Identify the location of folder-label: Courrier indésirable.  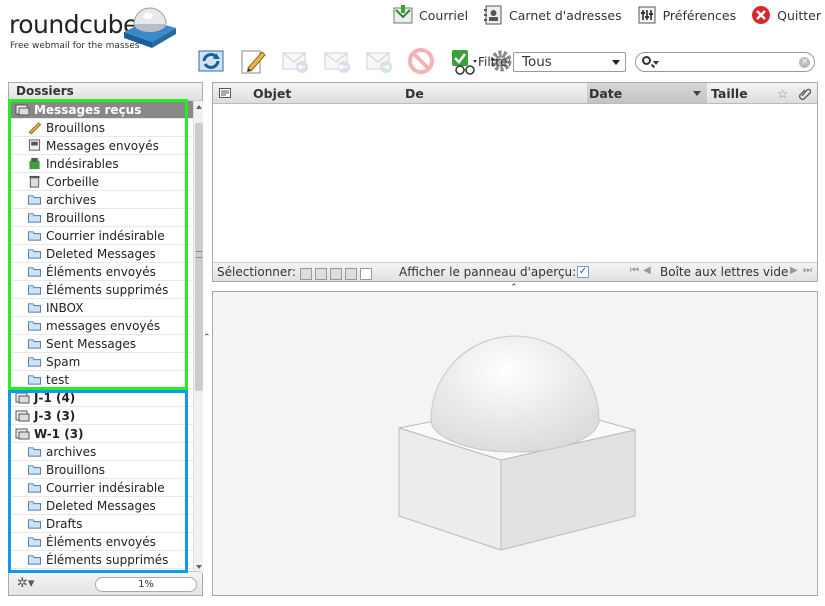
(105, 487).